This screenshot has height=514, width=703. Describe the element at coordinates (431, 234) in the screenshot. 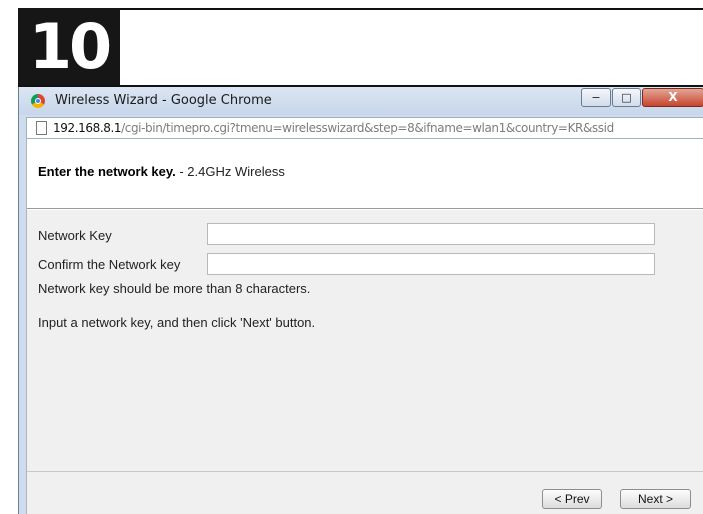

I see `network-key-input` at that location.